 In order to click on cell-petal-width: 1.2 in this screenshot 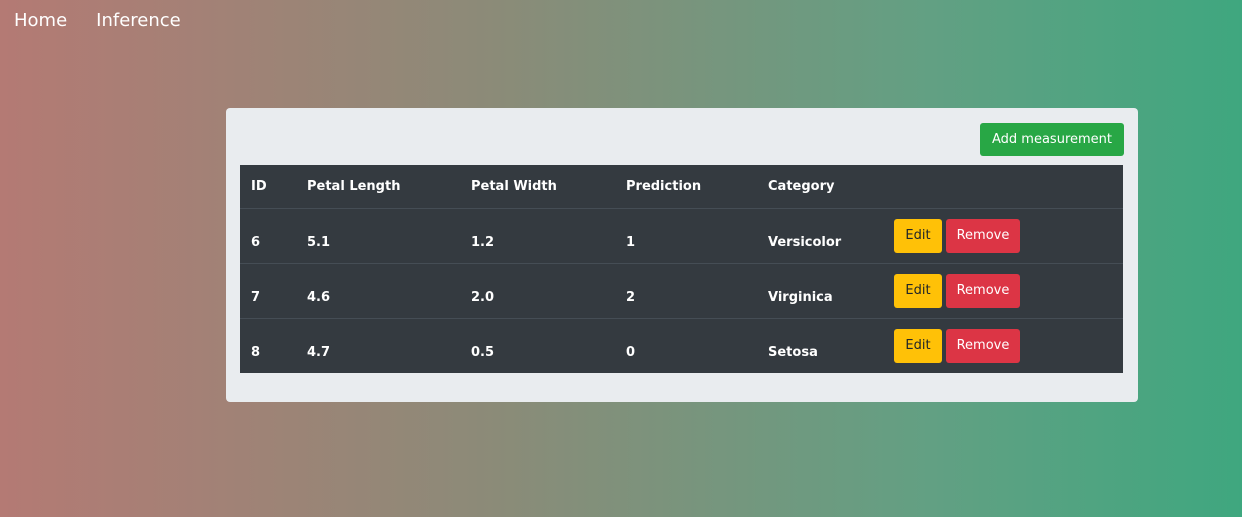, I will do `click(537, 235)`.